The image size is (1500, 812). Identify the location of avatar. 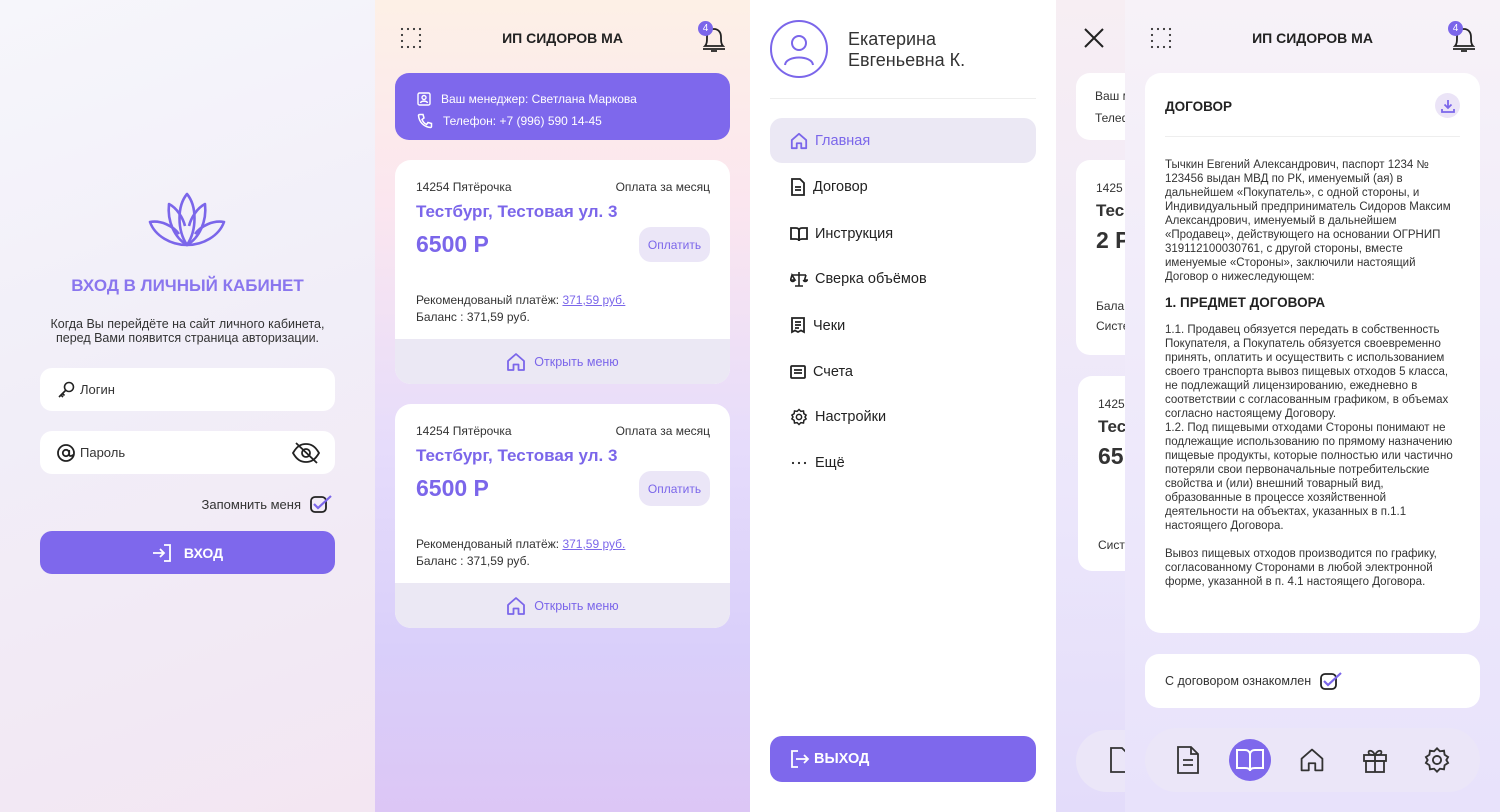
(799, 49).